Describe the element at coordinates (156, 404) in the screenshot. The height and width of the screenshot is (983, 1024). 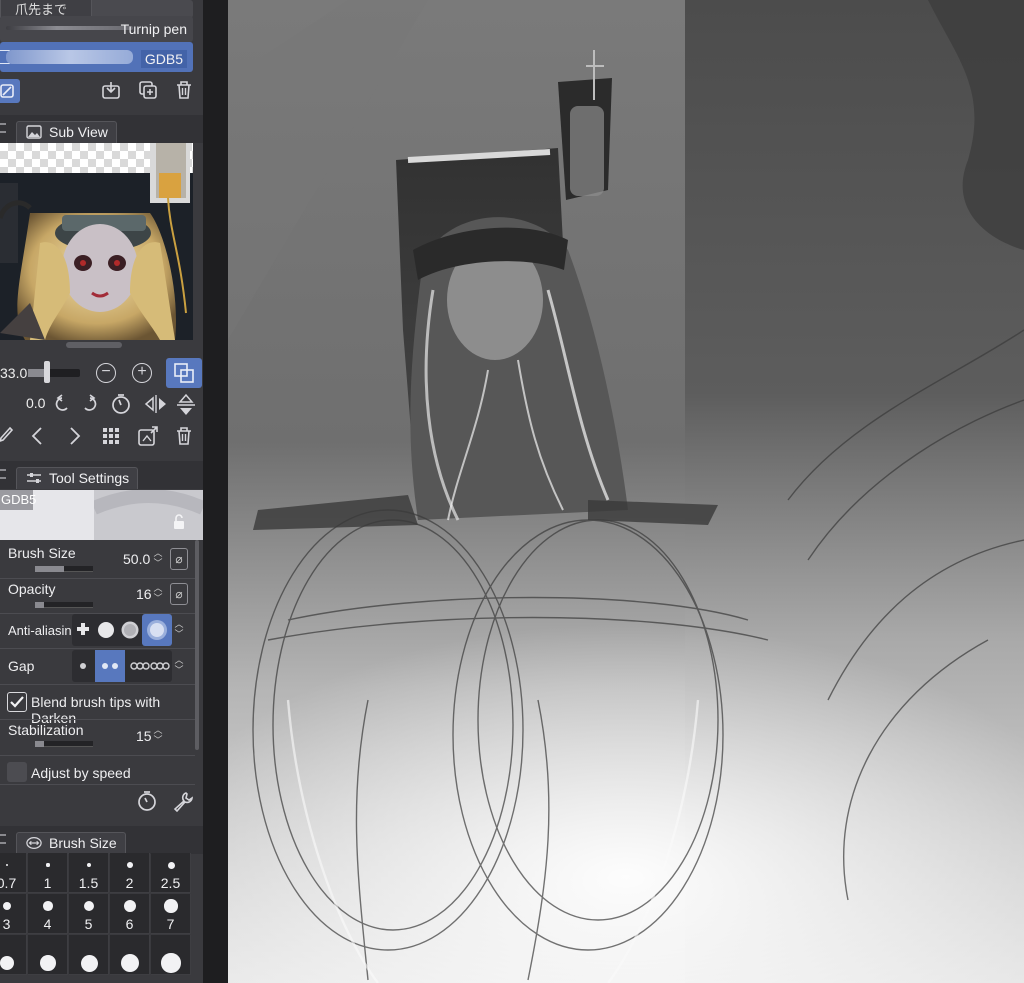
I see `flip-horizontal-icon` at that location.